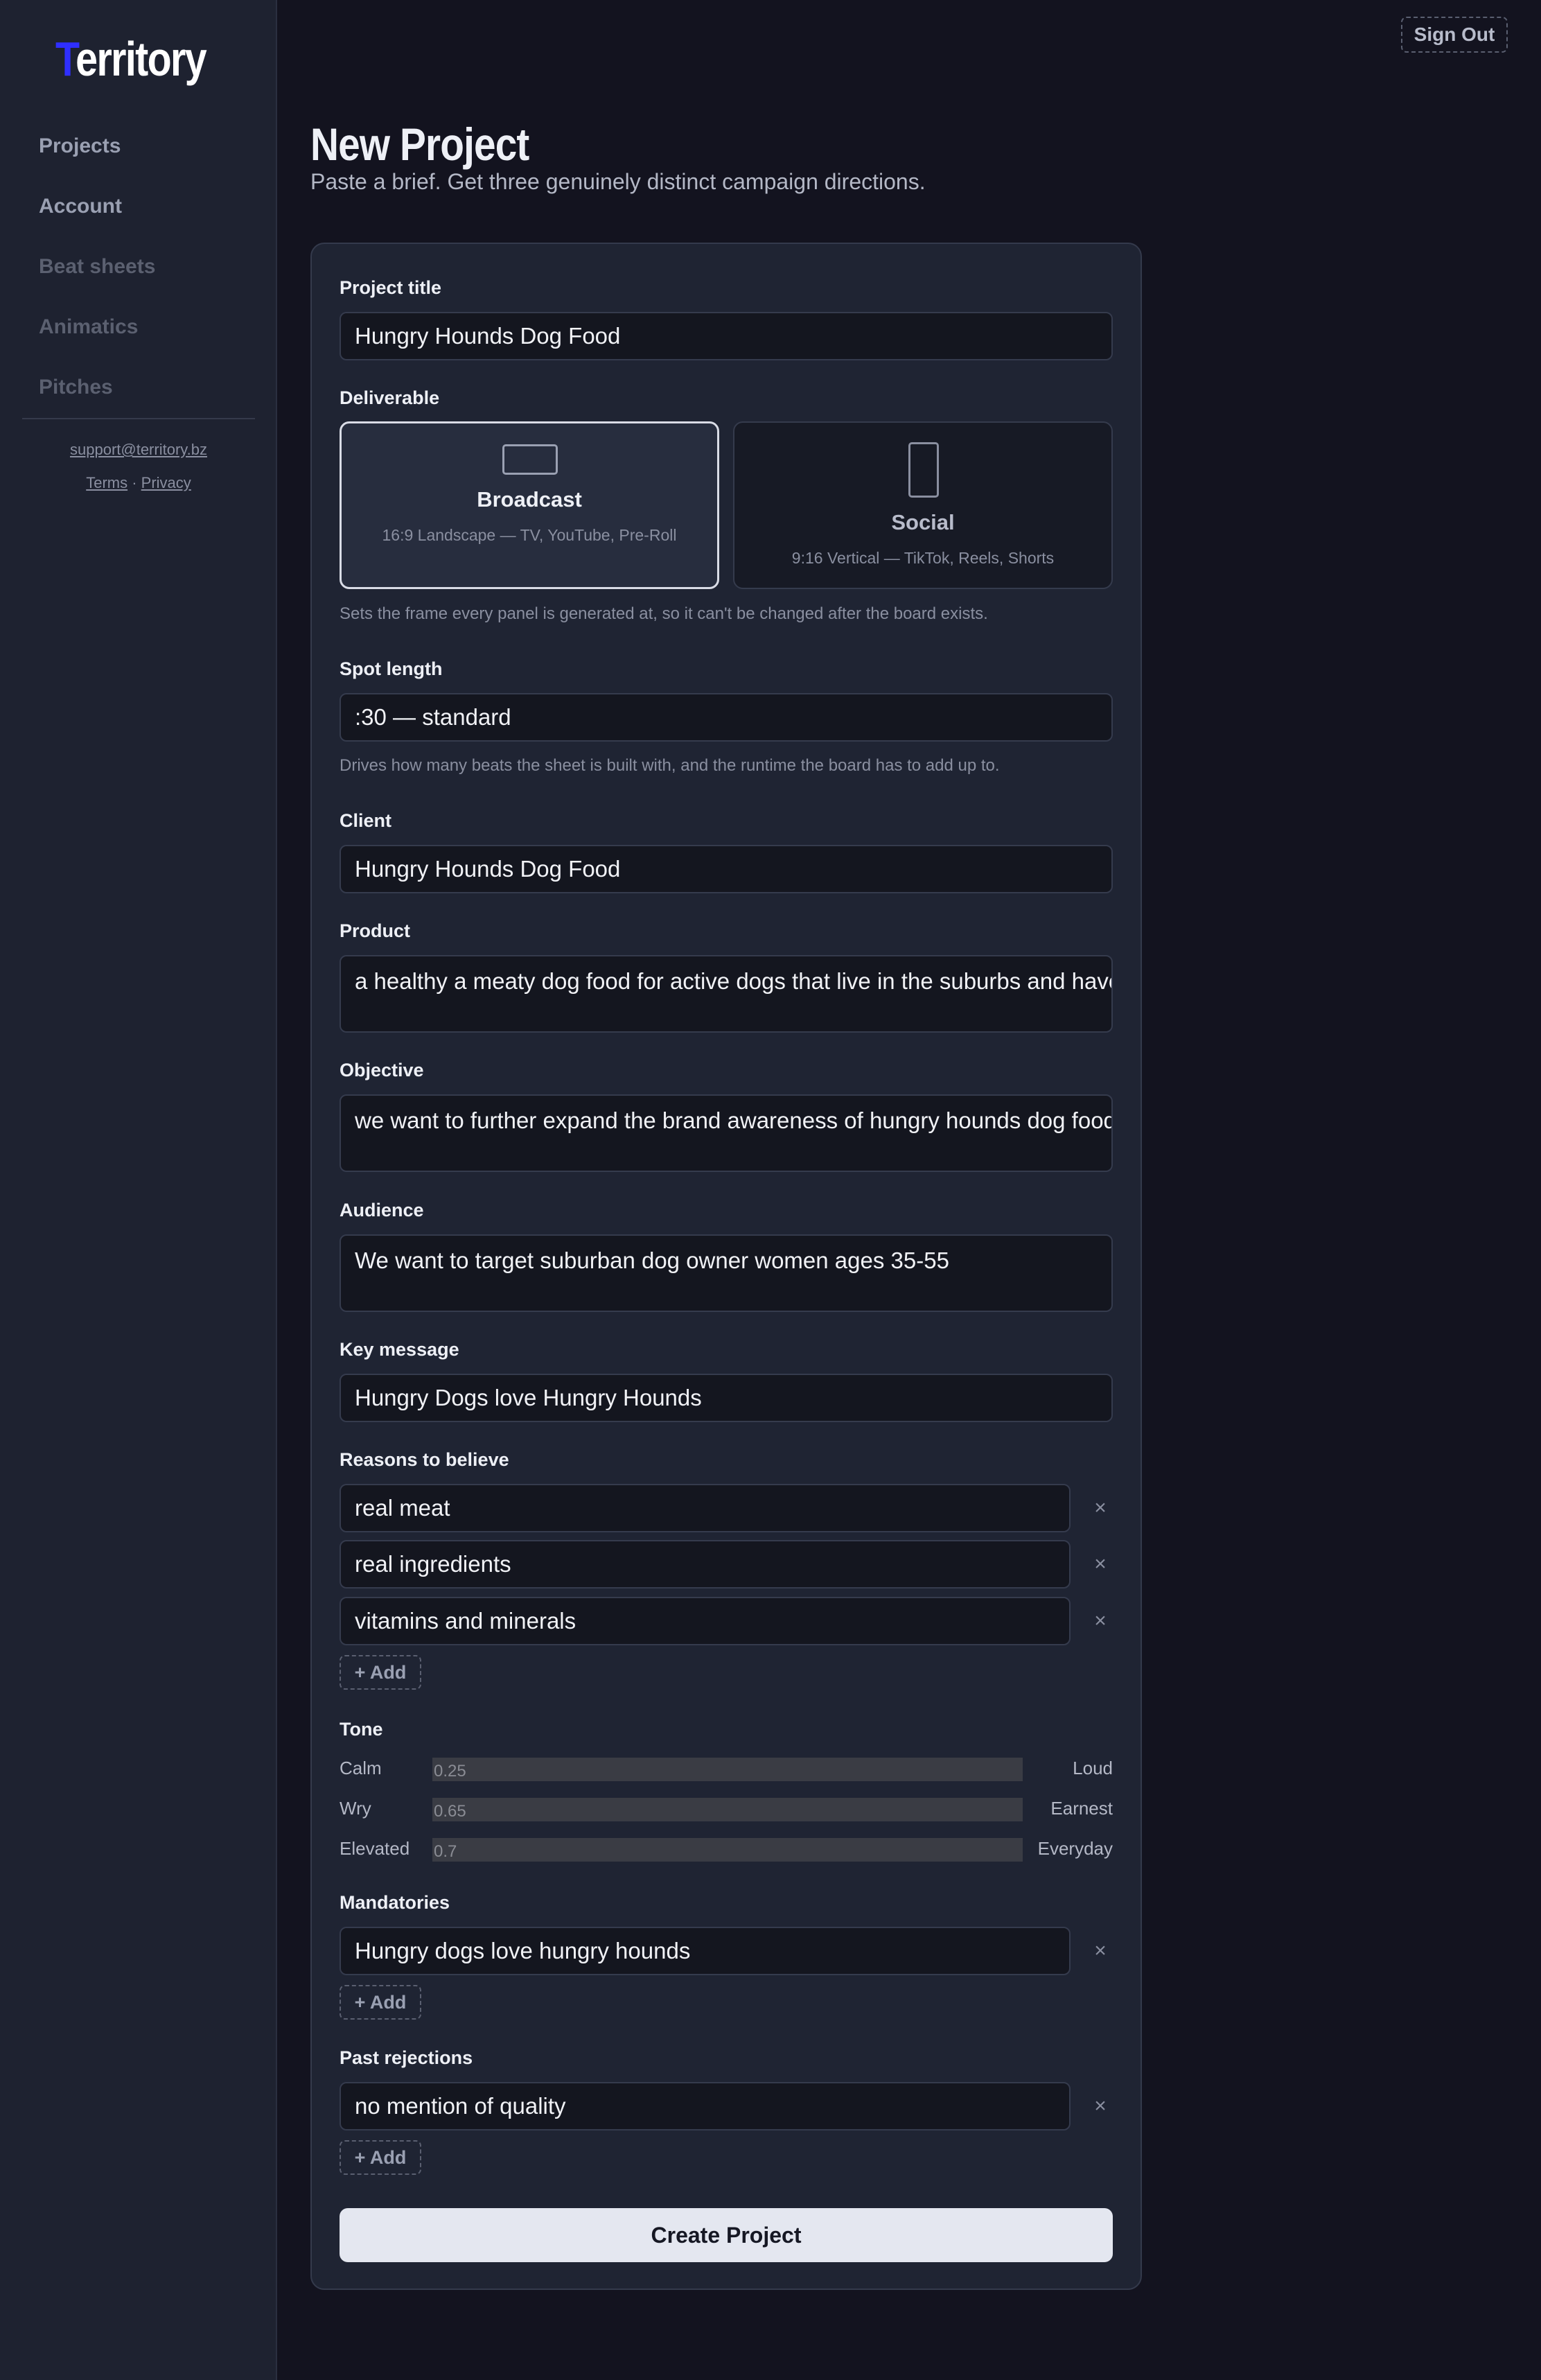 The image size is (1541, 2380). Describe the element at coordinates (450, 1771) in the screenshot. I see `tone-slider-value: 0.25` at that location.